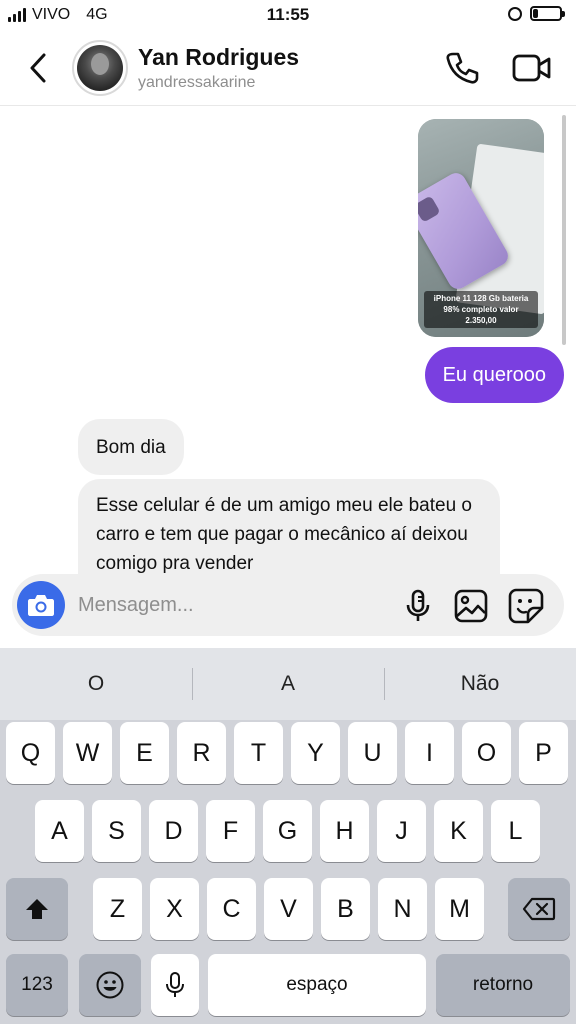  I want to click on return-key: retorno, so click(503, 985).